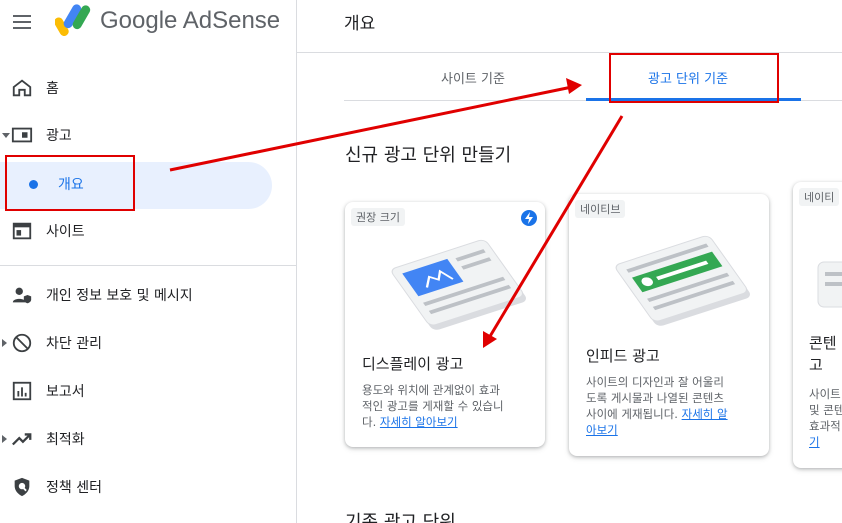 The image size is (842, 523). I want to click on page-title: 개요, so click(360, 24).